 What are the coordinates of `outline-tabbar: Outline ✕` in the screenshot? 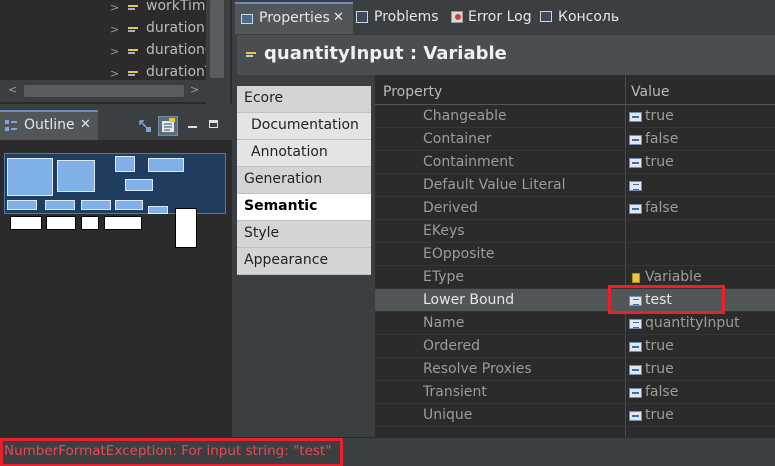 It's located at (116, 125).